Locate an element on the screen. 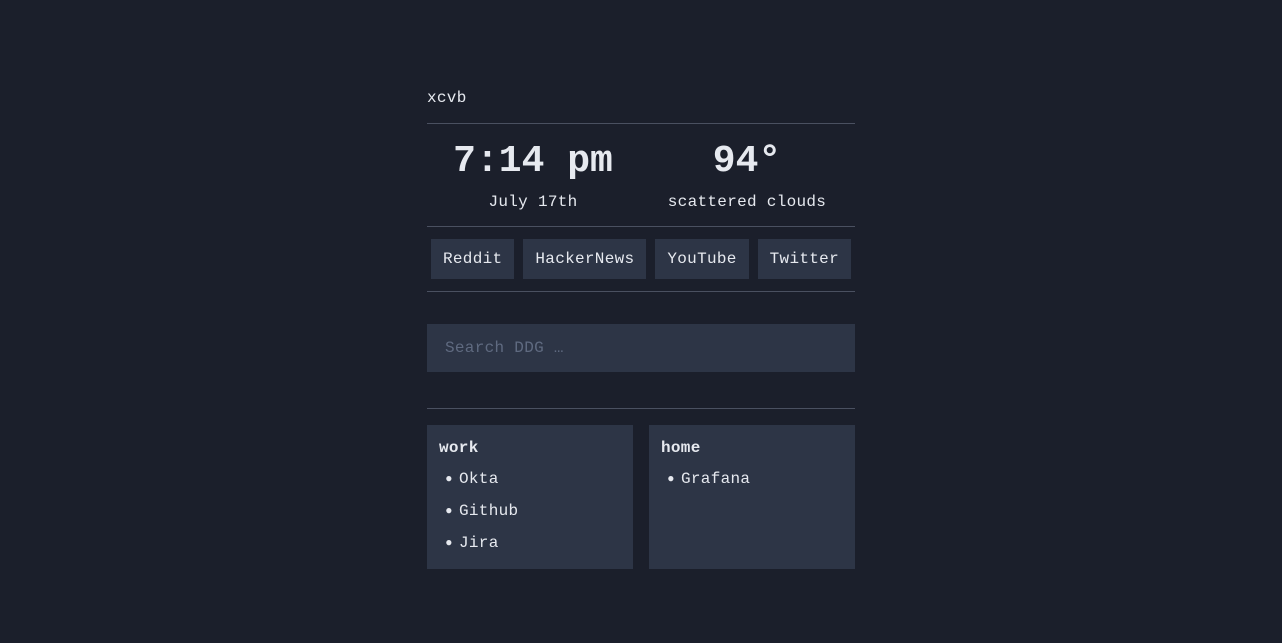 This screenshot has height=643, width=1282. twitter-link: Twitter is located at coordinates (804, 259).